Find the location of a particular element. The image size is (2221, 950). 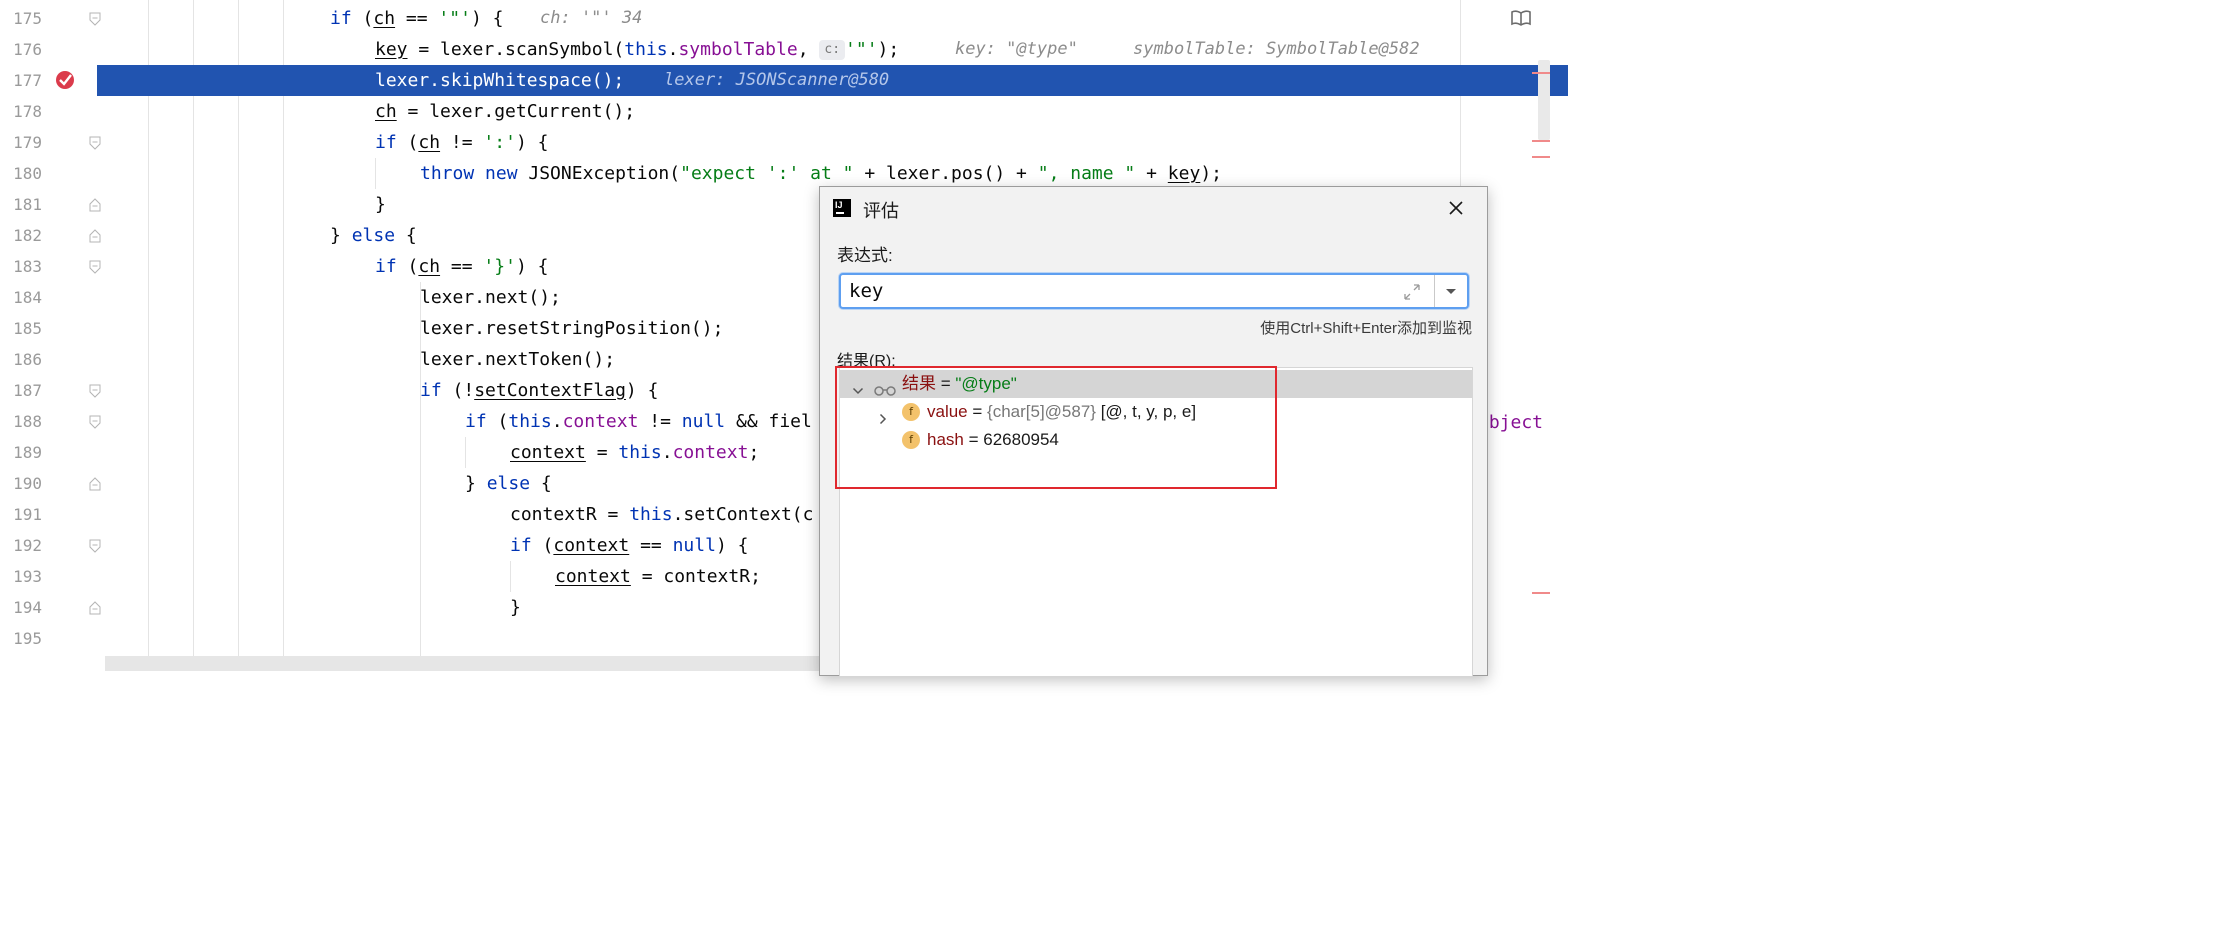

code-text: != is located at coordinates (462, 142).